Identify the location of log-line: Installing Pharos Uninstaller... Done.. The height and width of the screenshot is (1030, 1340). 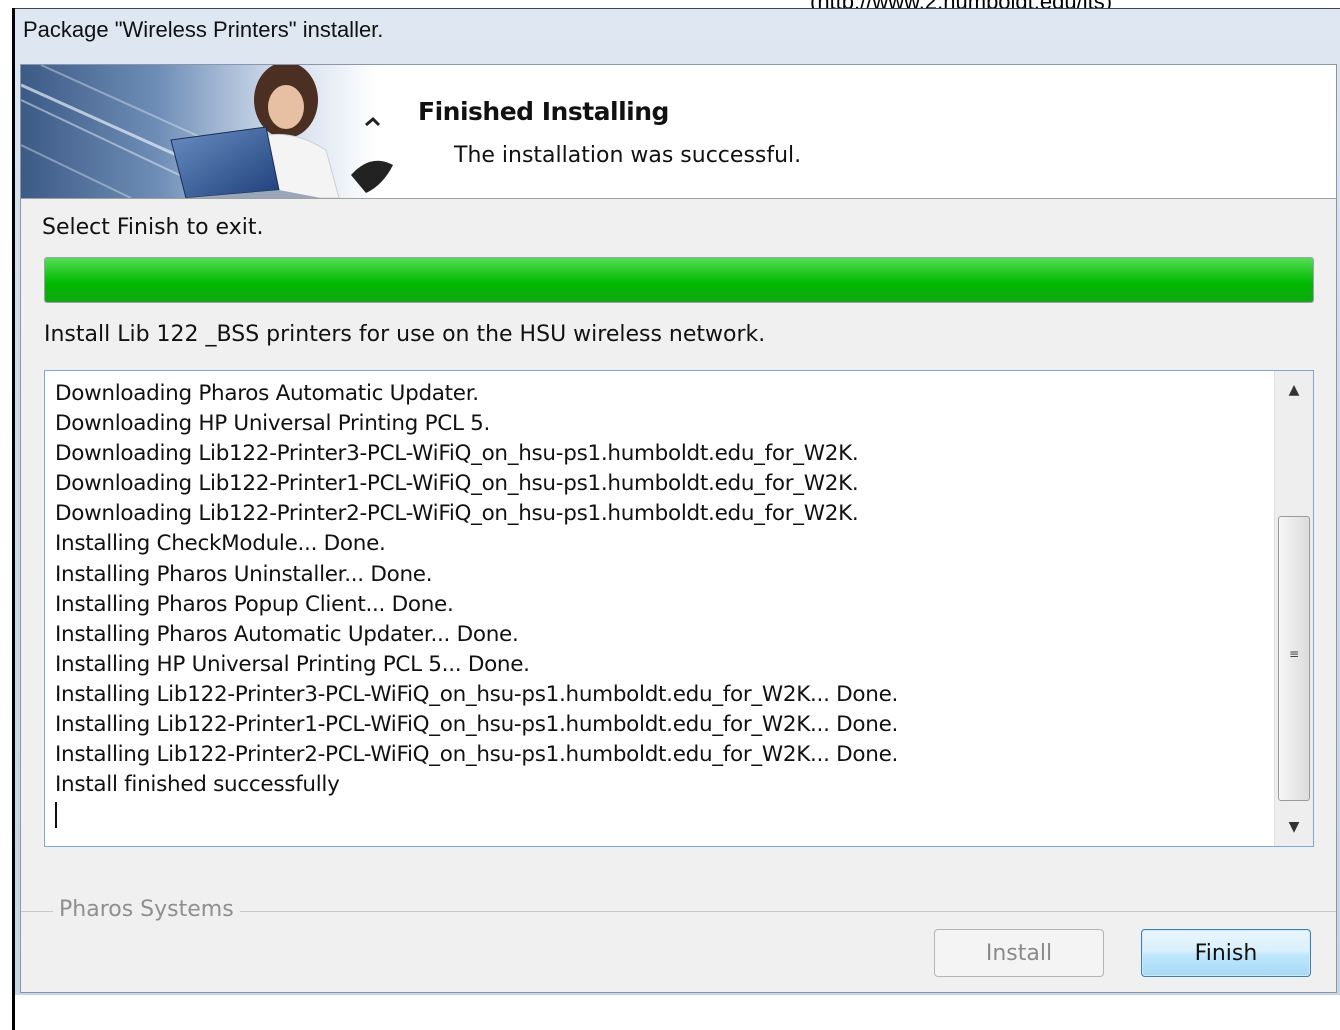
(244, 574).